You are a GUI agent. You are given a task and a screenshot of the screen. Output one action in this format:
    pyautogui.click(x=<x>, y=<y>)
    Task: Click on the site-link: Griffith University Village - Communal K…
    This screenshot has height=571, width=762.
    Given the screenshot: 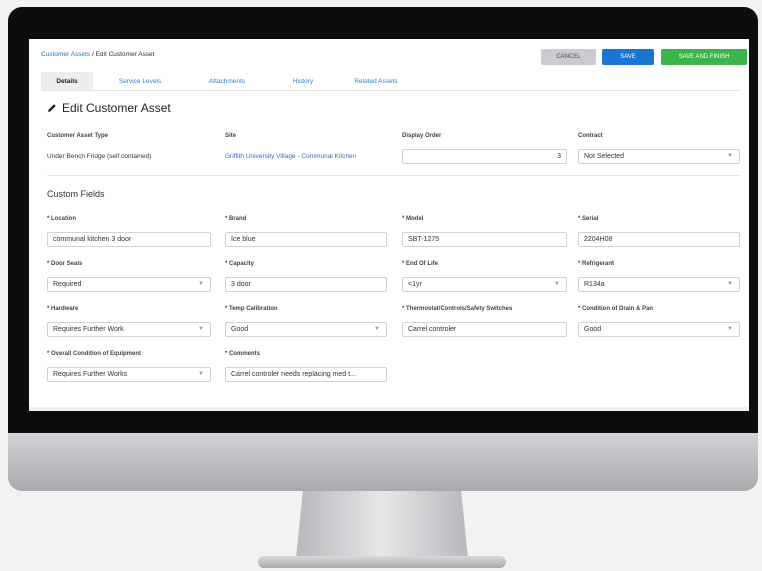 What is the action you would take?
    pyautogui.click(x=290, y=156)
    